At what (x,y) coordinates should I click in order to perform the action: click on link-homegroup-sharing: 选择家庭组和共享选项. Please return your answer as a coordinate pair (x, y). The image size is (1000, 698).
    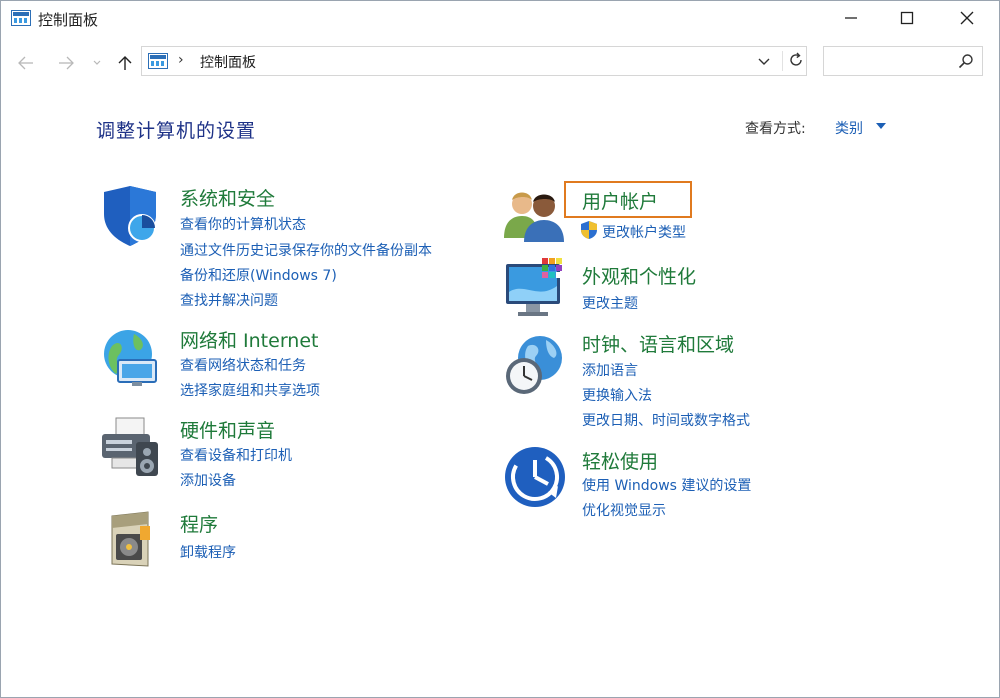
    Looking at the image, I should click on (250, 390).